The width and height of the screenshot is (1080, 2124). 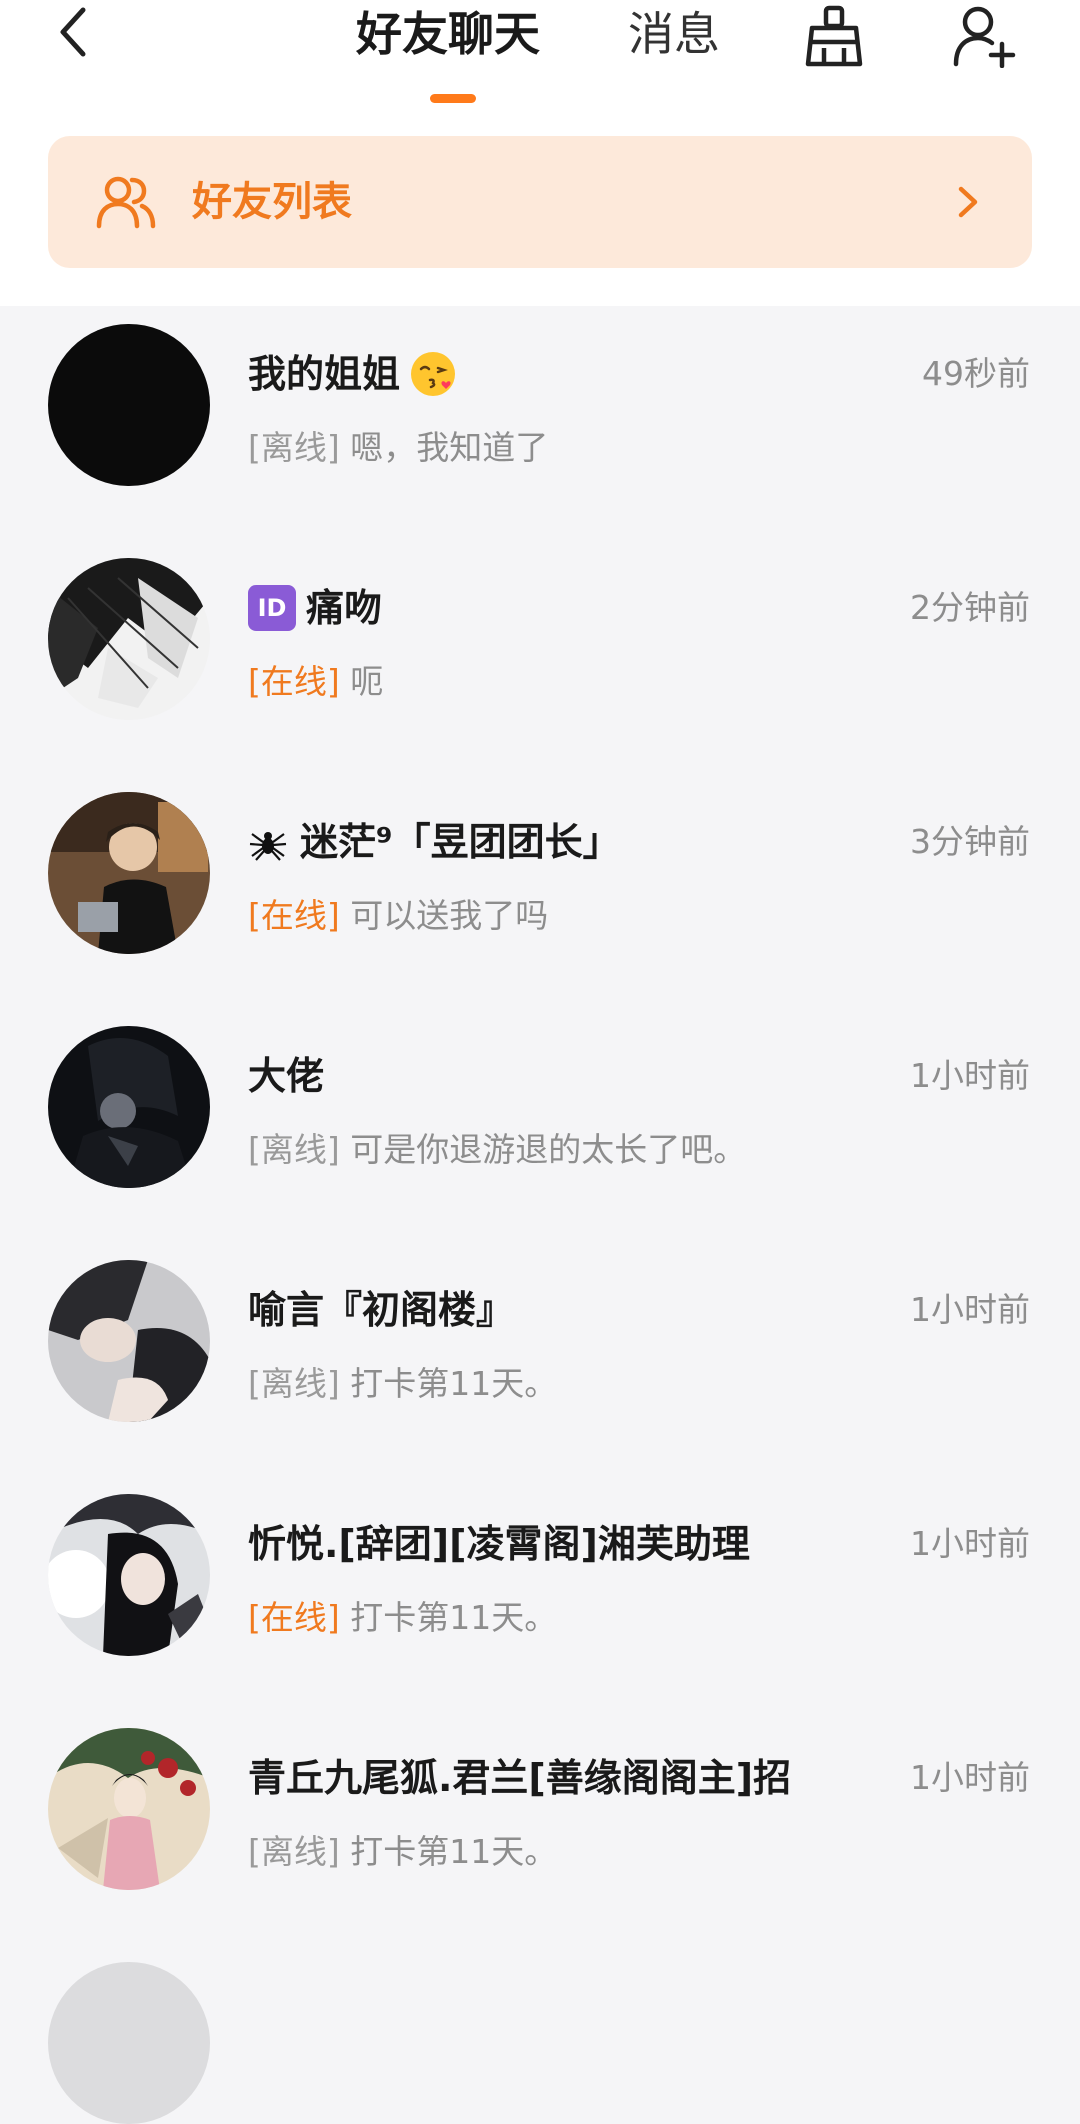 I want to click on chat-item: ID 痛吻 2分钟前 [在线] 呃, so click(x=540, y=657).